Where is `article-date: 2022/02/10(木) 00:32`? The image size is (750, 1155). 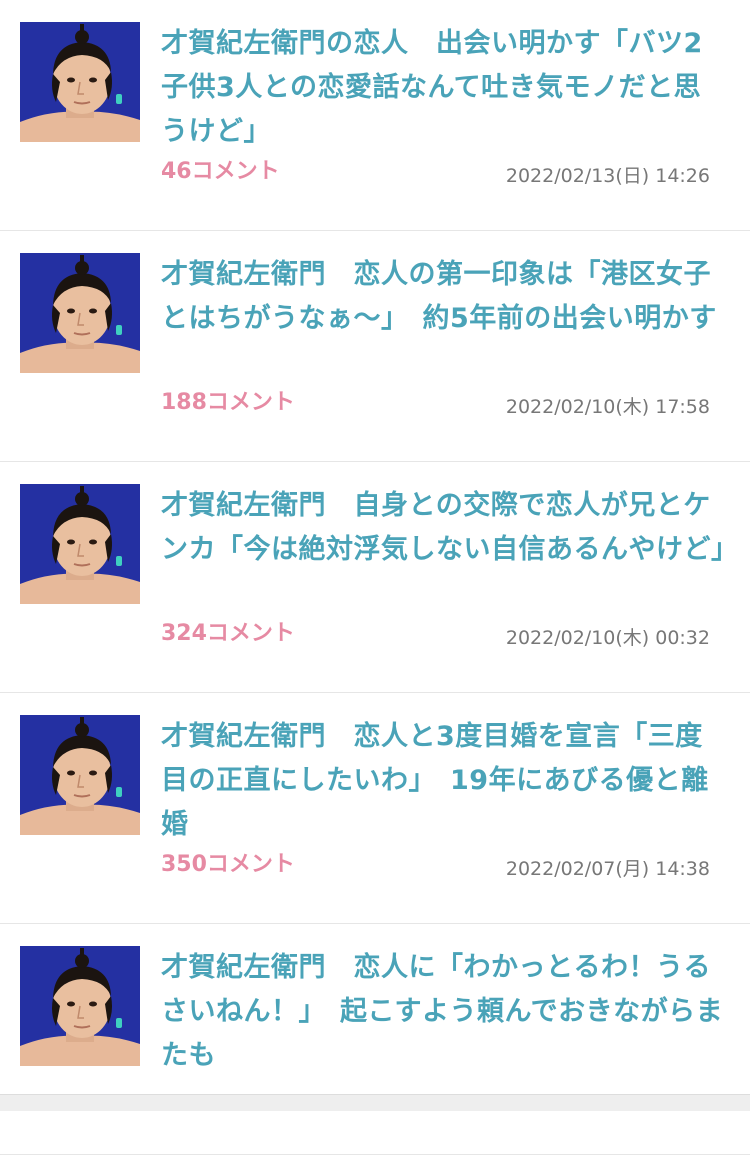
article-date: 2022/02/10(木) 00:32 is located at coordinates (607, 638).